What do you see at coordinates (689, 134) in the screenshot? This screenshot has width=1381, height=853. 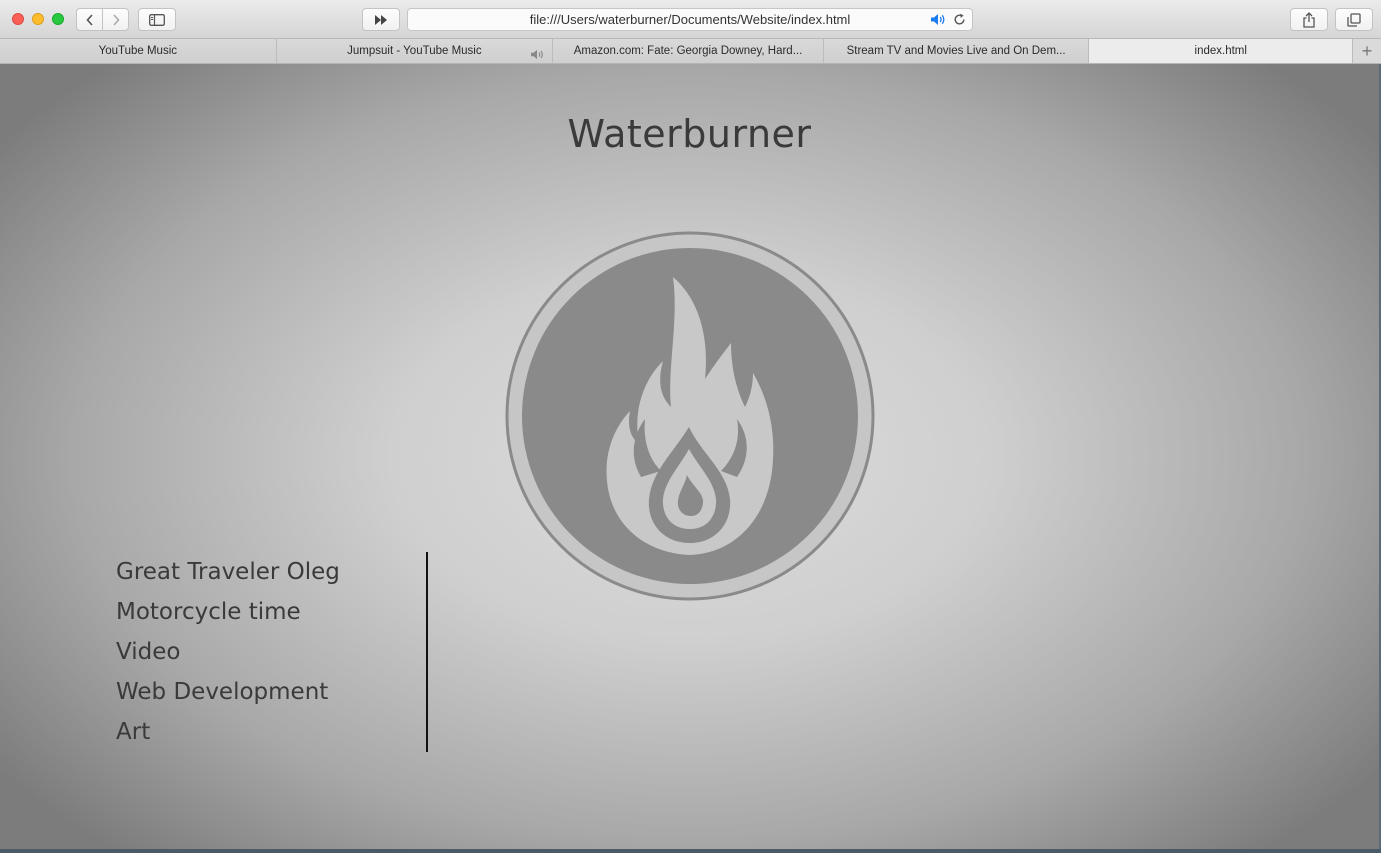 I see `page-title: Waterburner` at bounding box center [689, 134].